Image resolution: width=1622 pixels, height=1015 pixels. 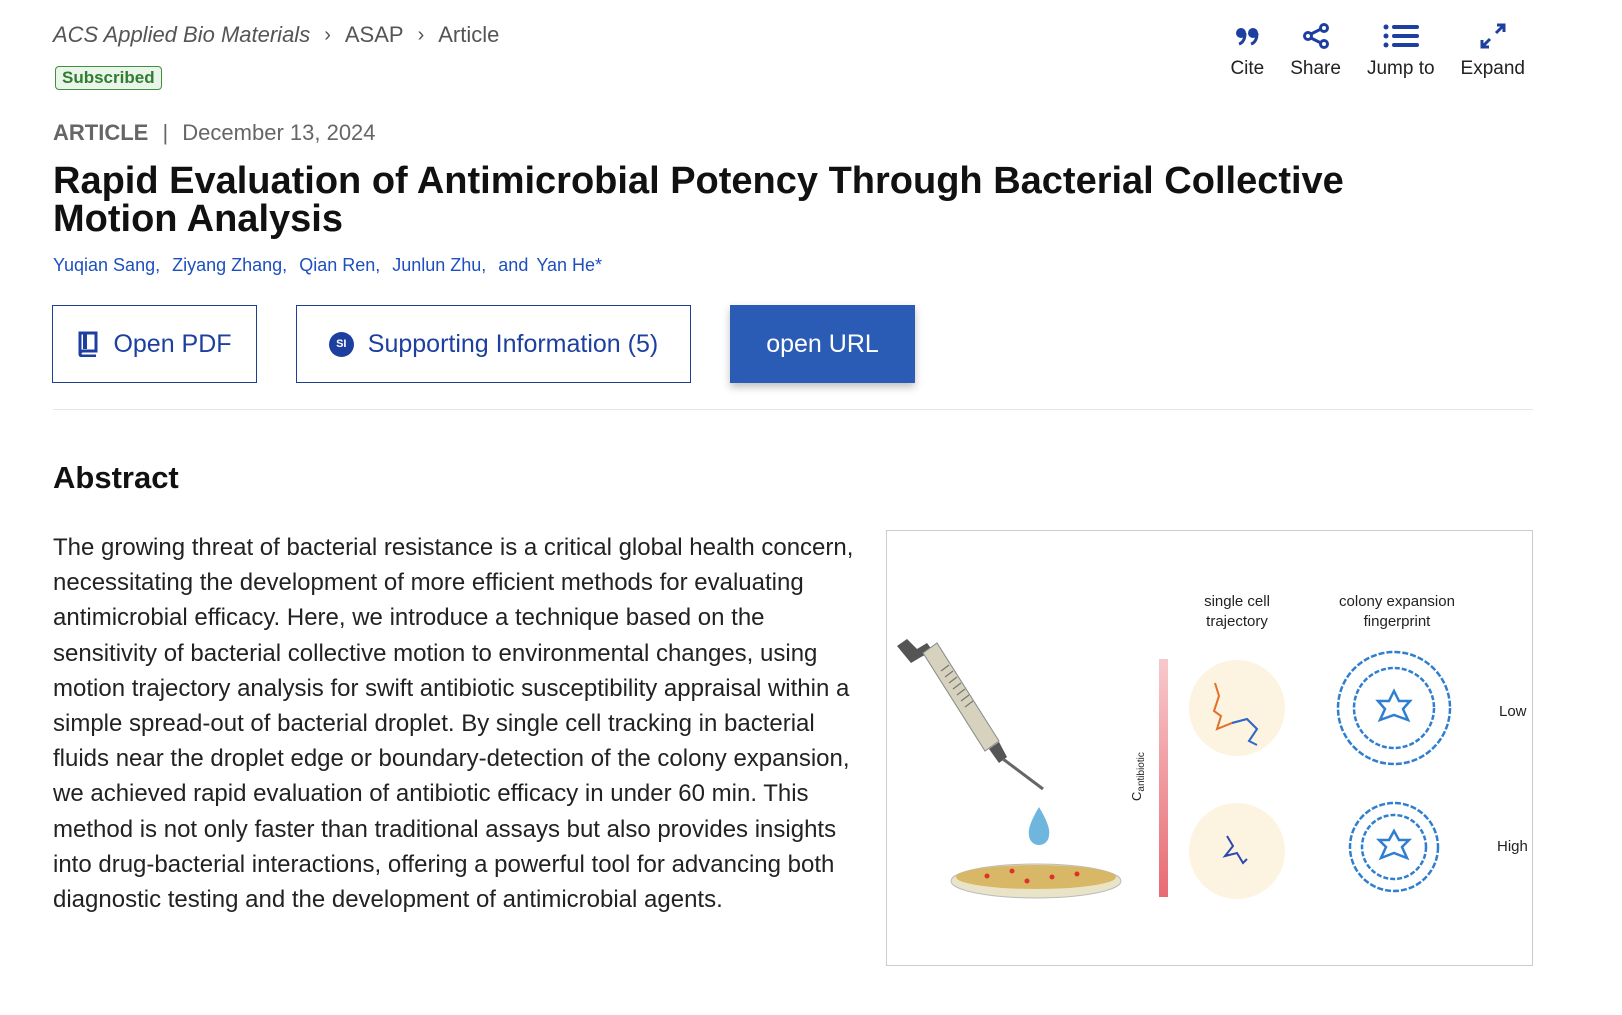 What do you see at coordinates (1237, 621) in the screenshot?
I see `column-label-trajectory: trajectory` at bounding box center [1237, 621].